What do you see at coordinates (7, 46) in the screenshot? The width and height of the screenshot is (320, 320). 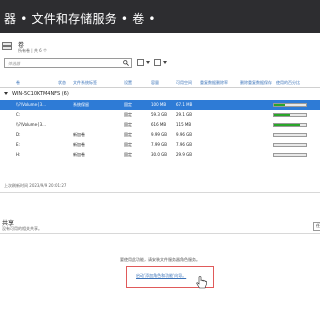 I see `volume-icon` at bounding box center [7, 46].